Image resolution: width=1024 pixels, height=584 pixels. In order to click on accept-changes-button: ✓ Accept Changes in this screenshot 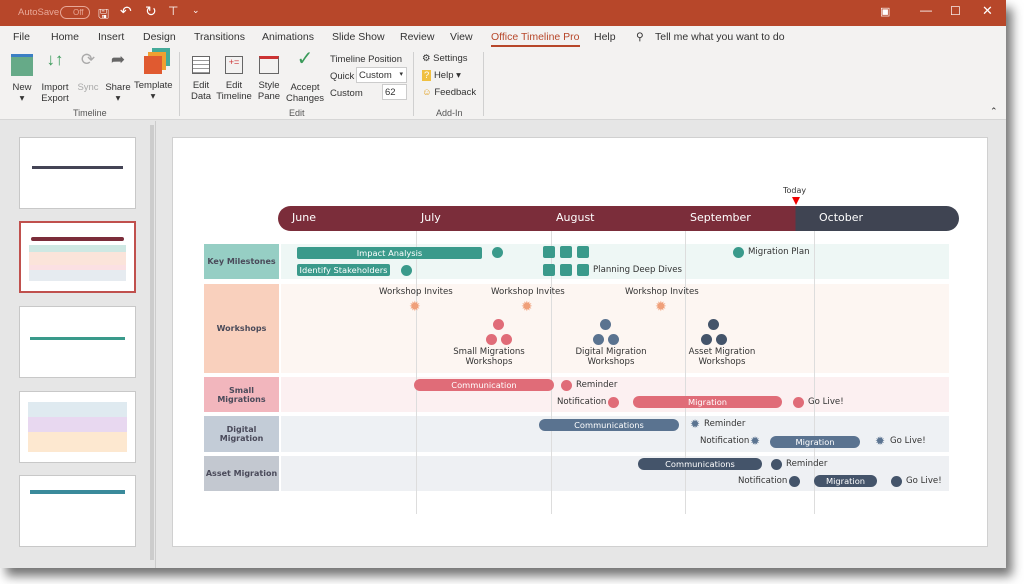, I will do `click(305, 76)`.